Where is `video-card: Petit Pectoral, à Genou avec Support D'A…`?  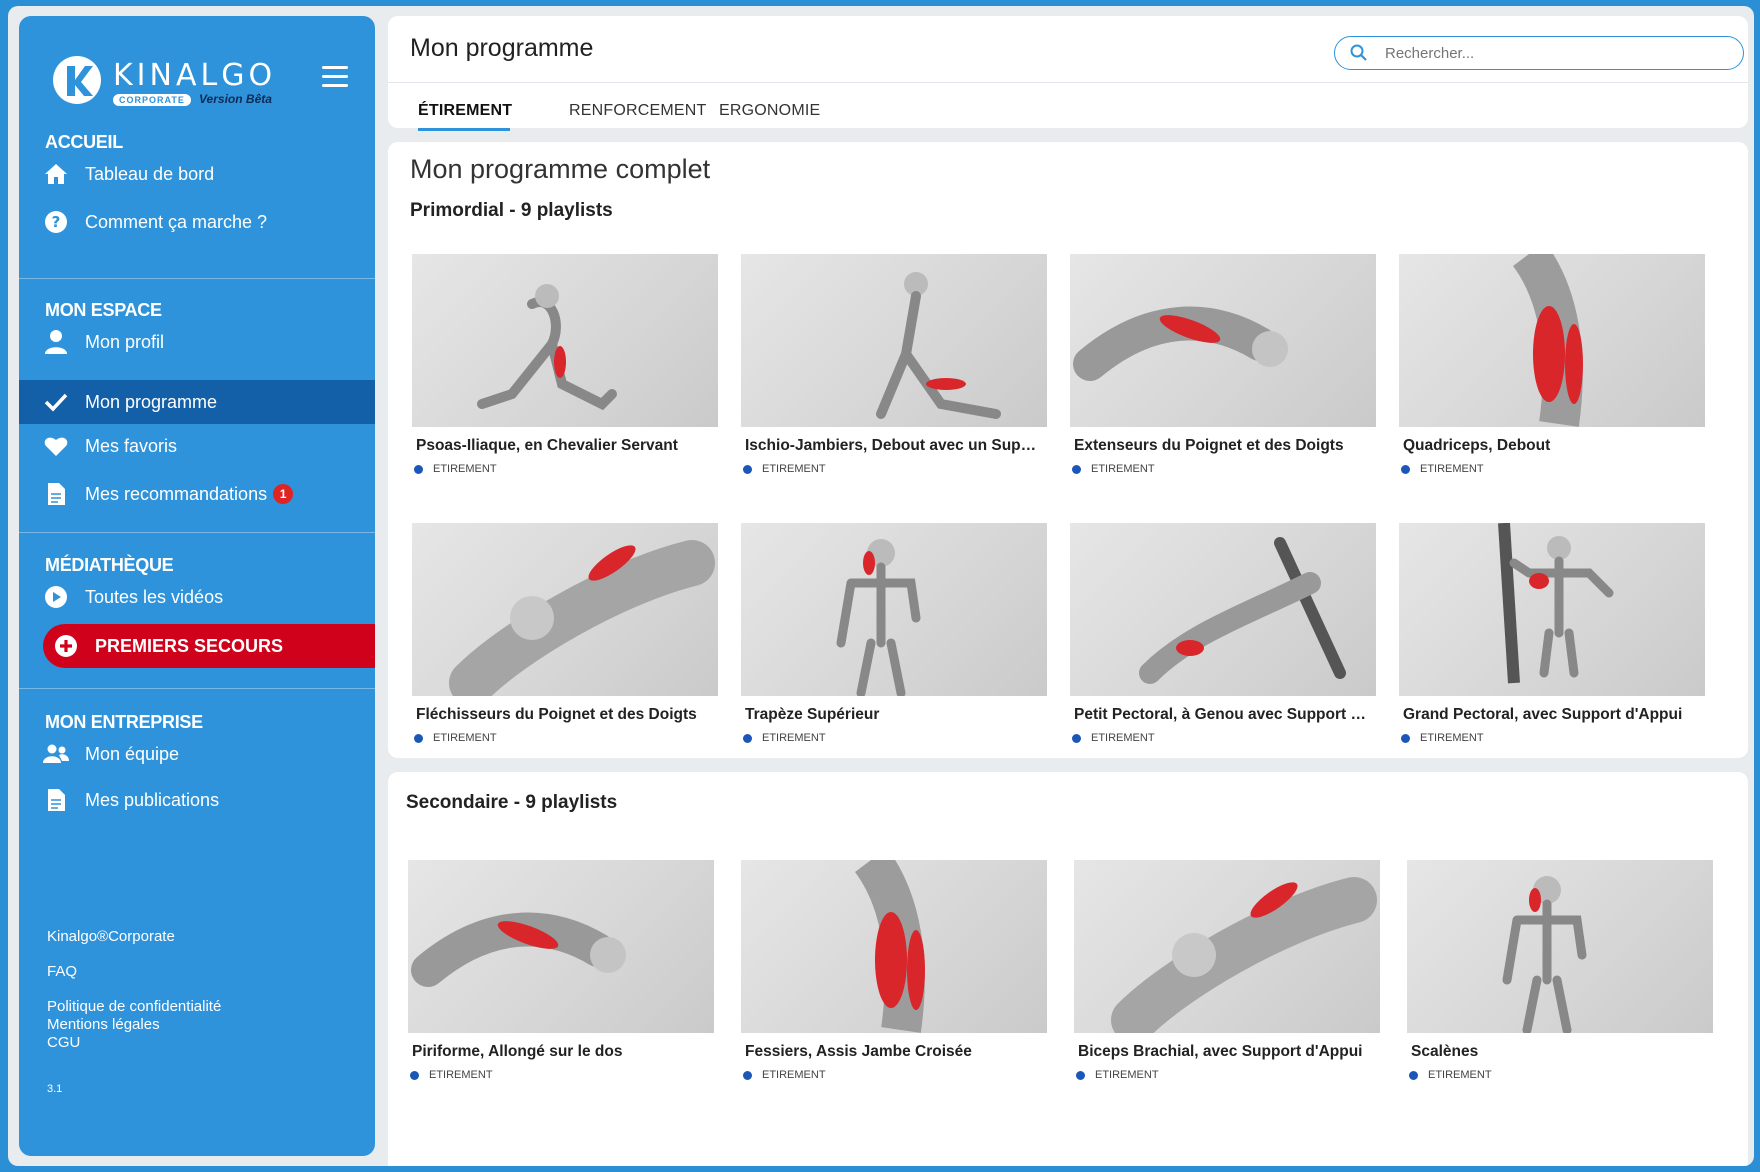 video-card: Petit Pectoral, à Genou avec Support D'A… is located at coordinates (1223, 633).